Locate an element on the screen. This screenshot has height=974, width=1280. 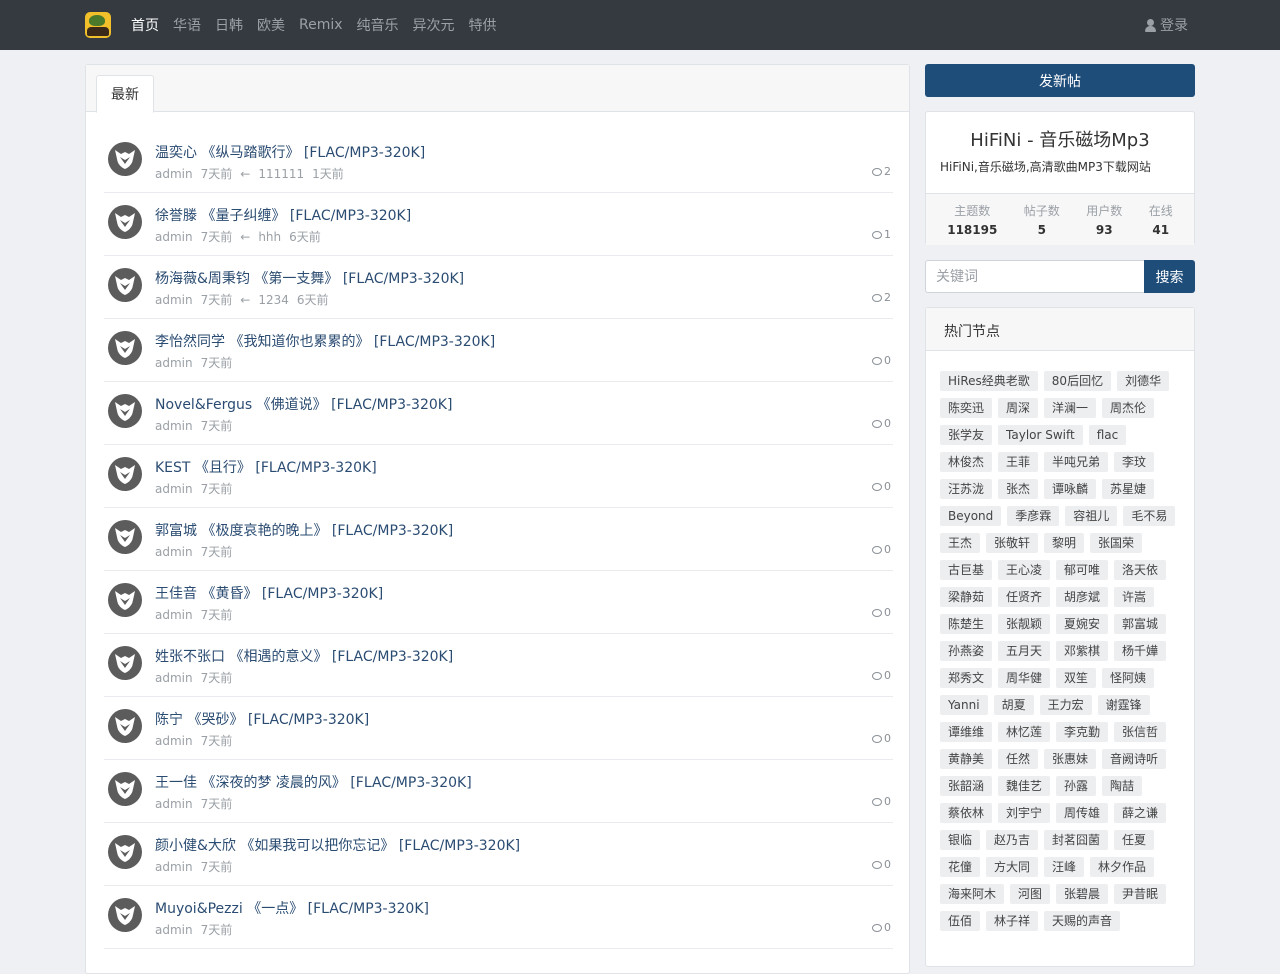
nav-link: 华语 is located at coordinates (187, 25).